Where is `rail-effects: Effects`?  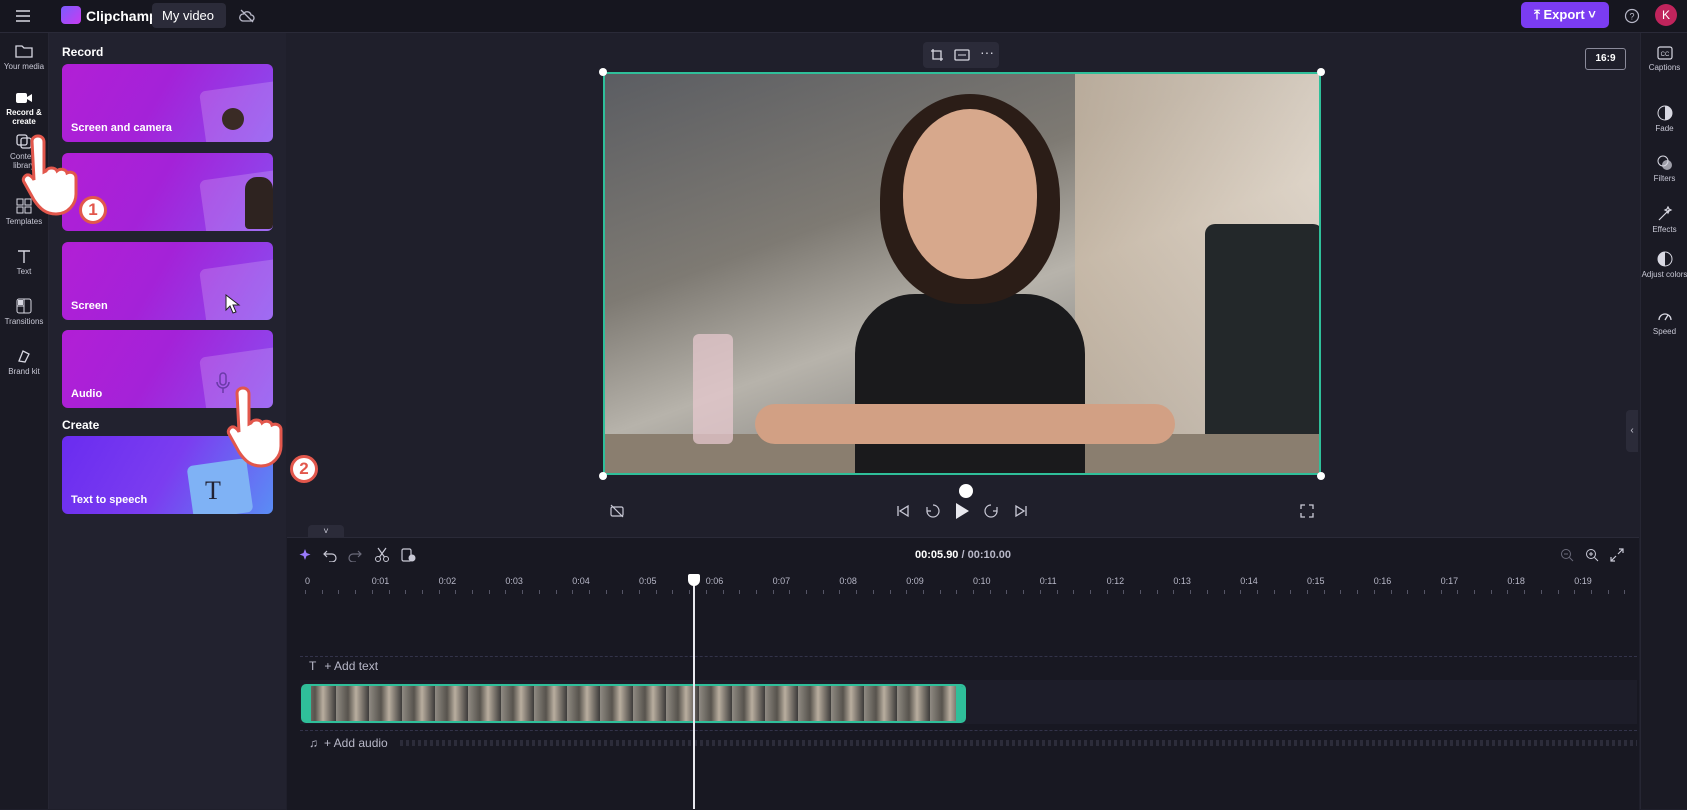 rail-effects: Effects is located at coordinates (1664, 220).